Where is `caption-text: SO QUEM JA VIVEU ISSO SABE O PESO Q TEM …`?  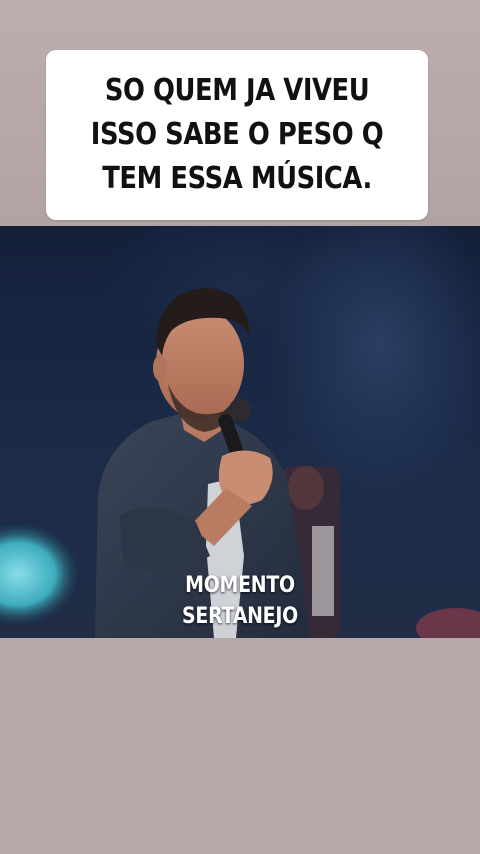
caption-text: SO QUEM JA VIVEU ISSO SABE O PESO Q TEM … is located at coordinates (237, 134).